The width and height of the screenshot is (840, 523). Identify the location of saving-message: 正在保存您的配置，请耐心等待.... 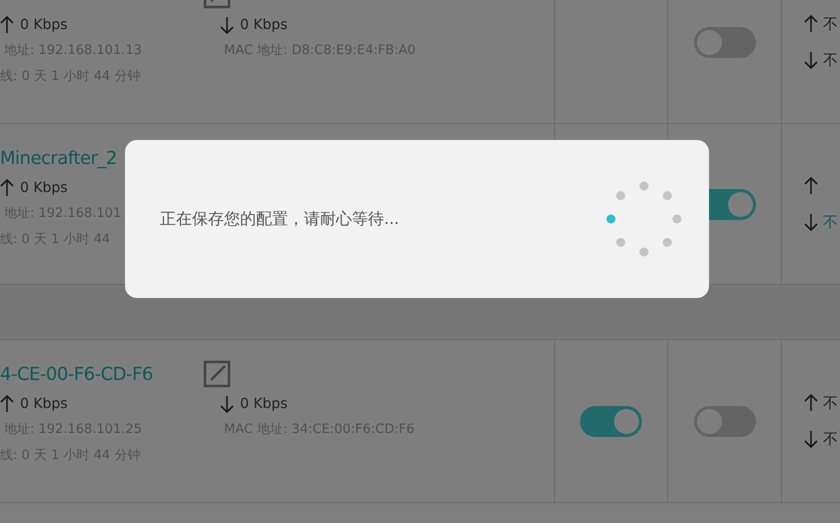
(280, 219).